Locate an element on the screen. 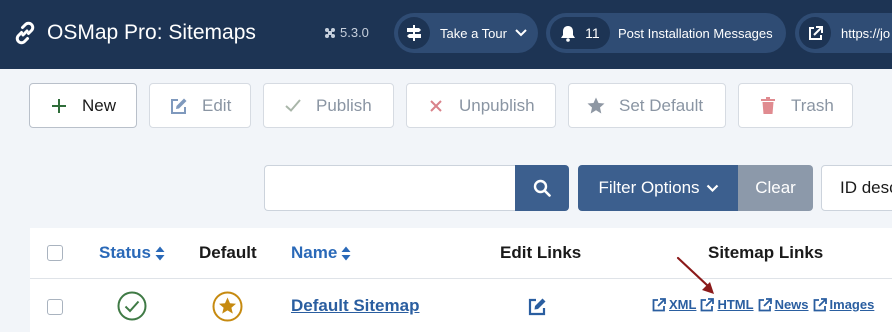 The width and height of the screenshot is (892, 332). take-a-tour-button: Take a Tour is located at coordinates (466, 33).